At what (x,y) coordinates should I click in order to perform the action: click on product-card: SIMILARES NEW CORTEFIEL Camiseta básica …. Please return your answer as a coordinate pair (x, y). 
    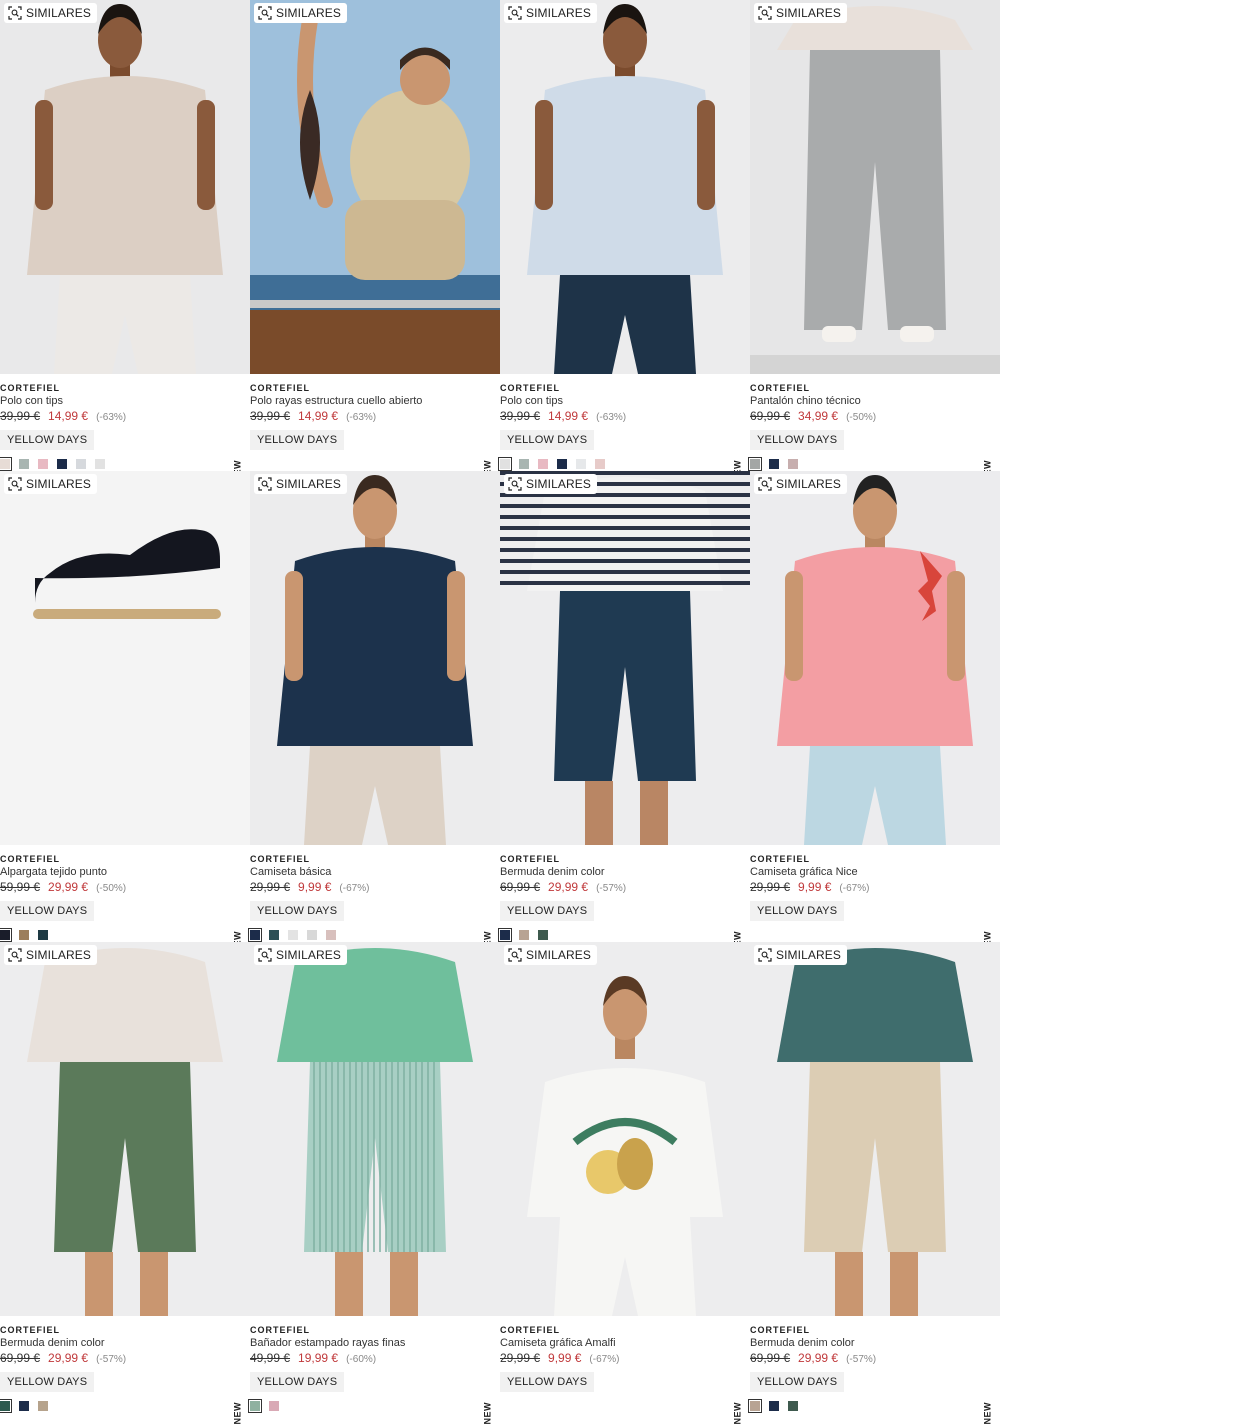
    Looking at the image, I should click on (374, 712).